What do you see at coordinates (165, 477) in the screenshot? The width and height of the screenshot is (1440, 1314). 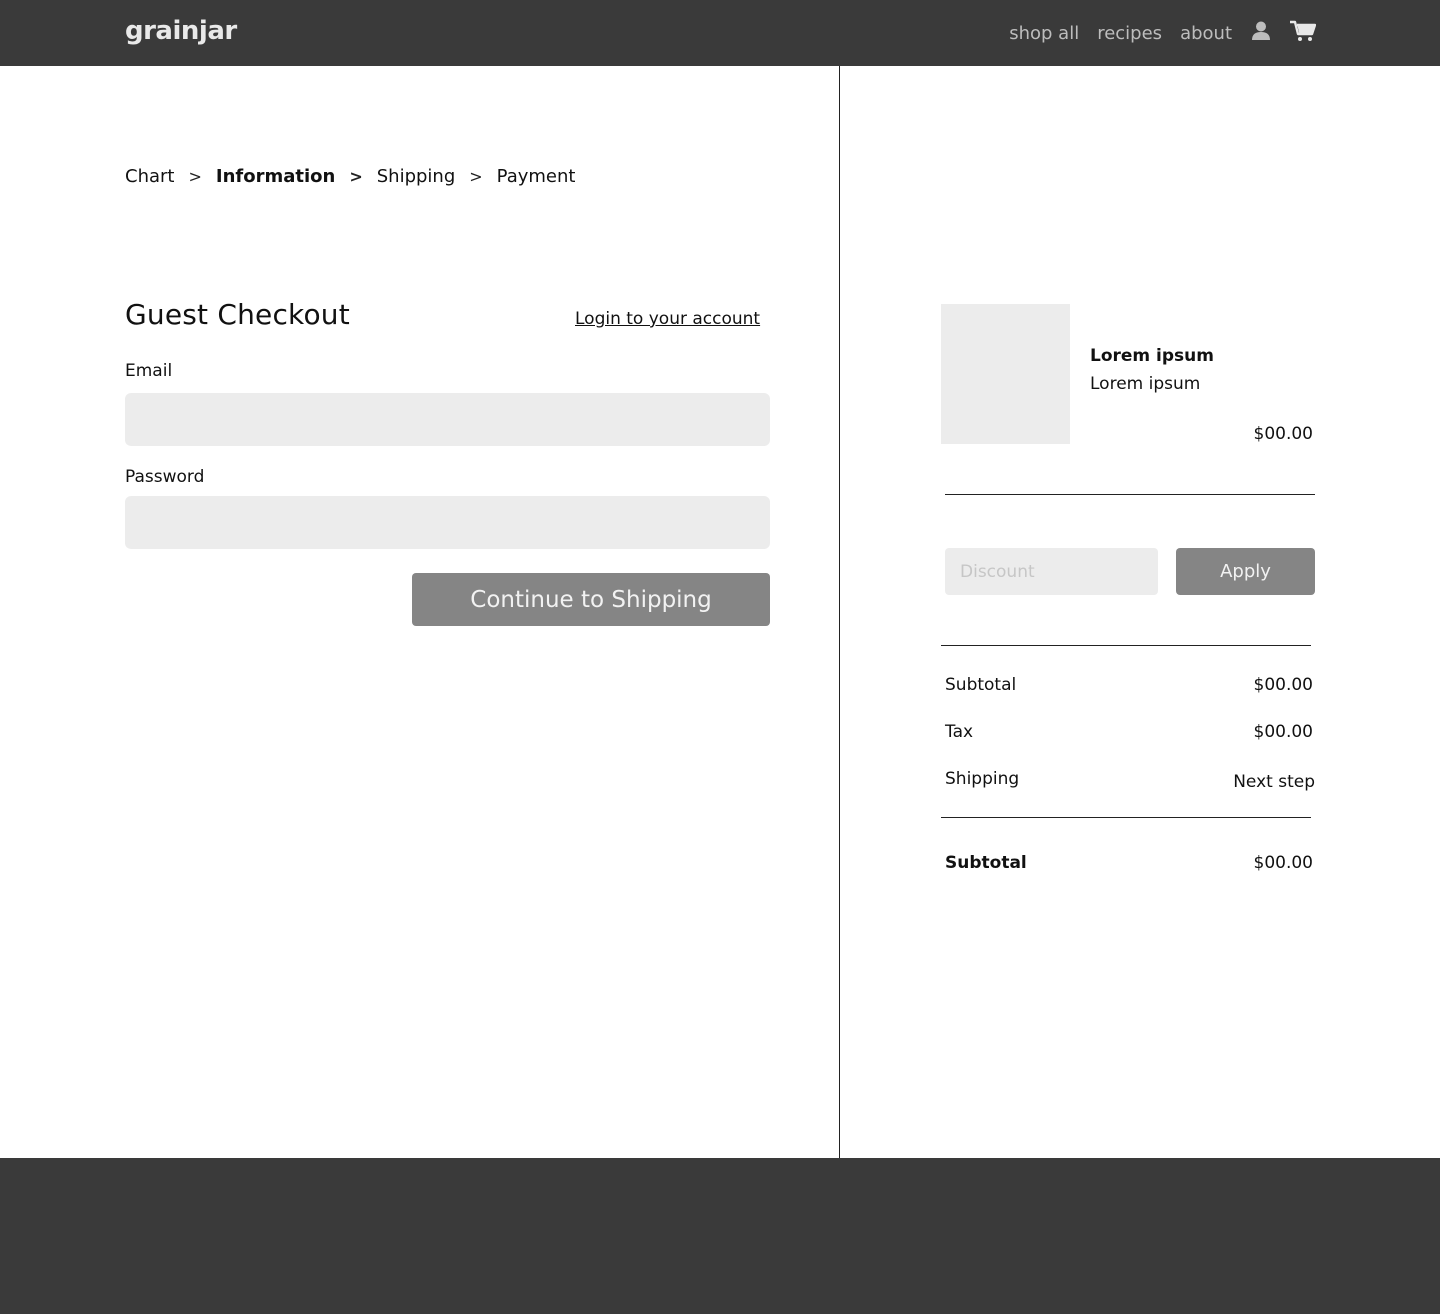 I see `password-label: Password` at bounding box center [165, 477].